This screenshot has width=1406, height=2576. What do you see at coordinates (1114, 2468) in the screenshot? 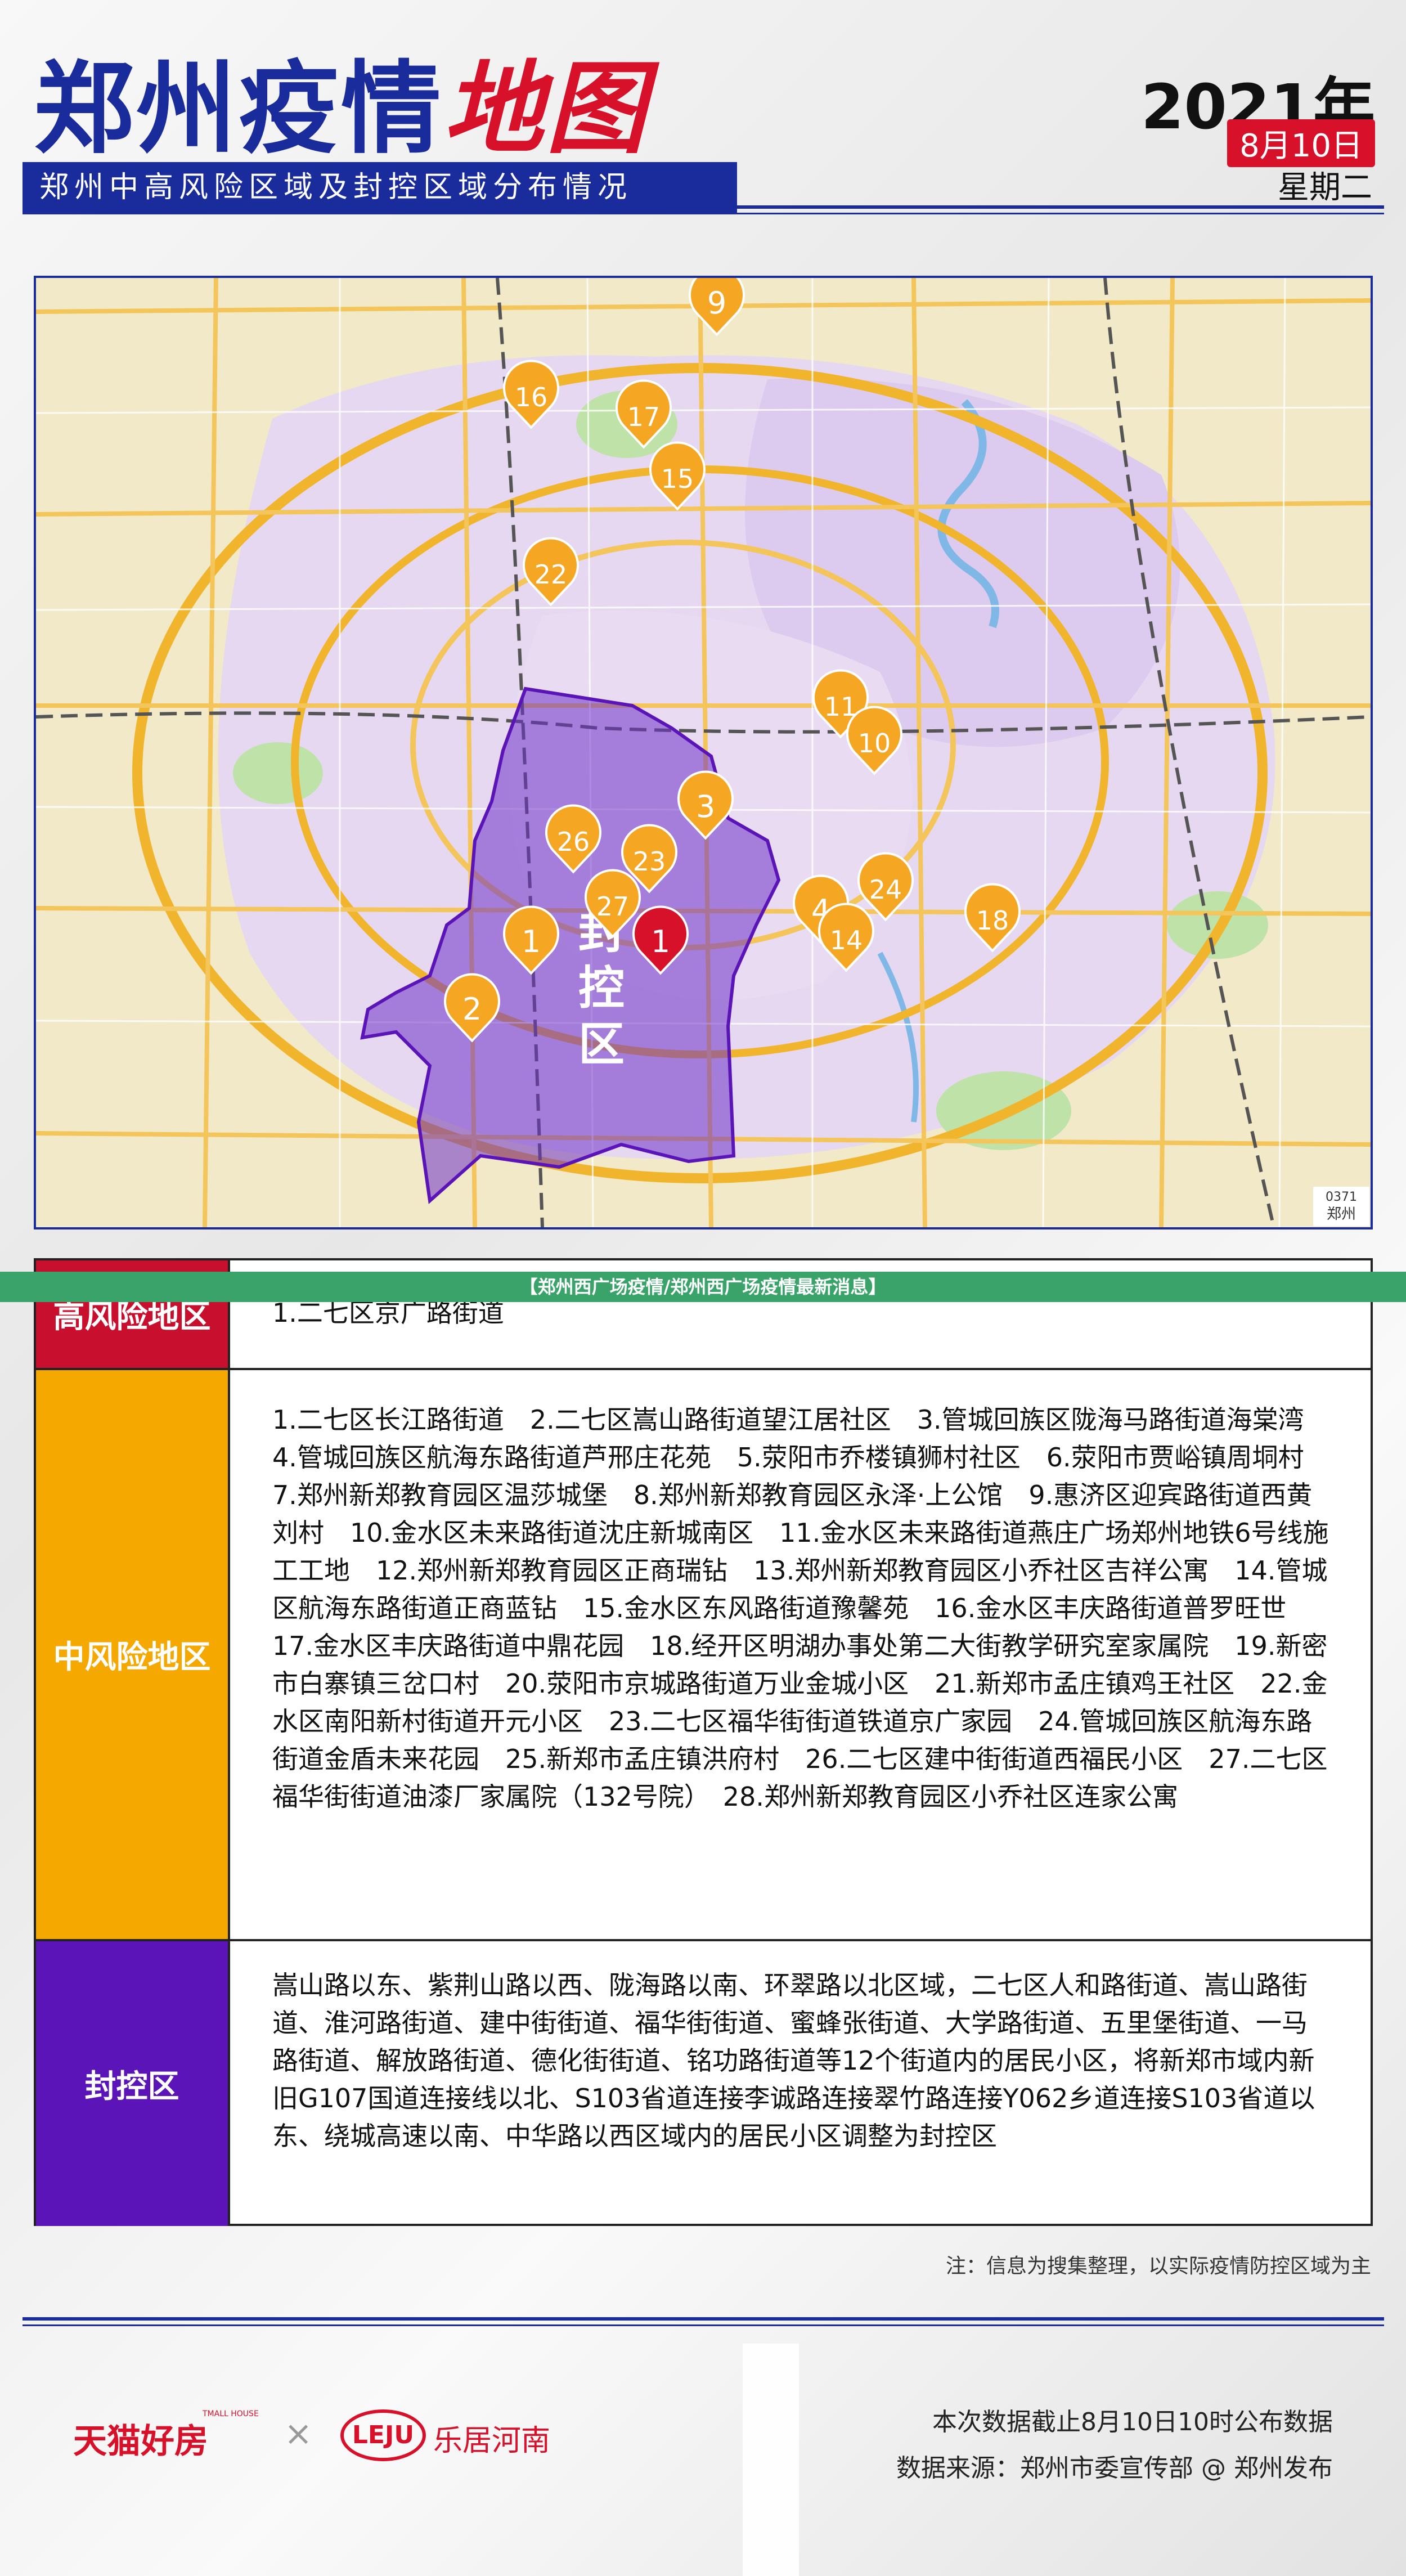
I see `data-source-text: 数据来源：郑州市委宣传部 @ 郑州发布` at bounding box center [1114, 2468].